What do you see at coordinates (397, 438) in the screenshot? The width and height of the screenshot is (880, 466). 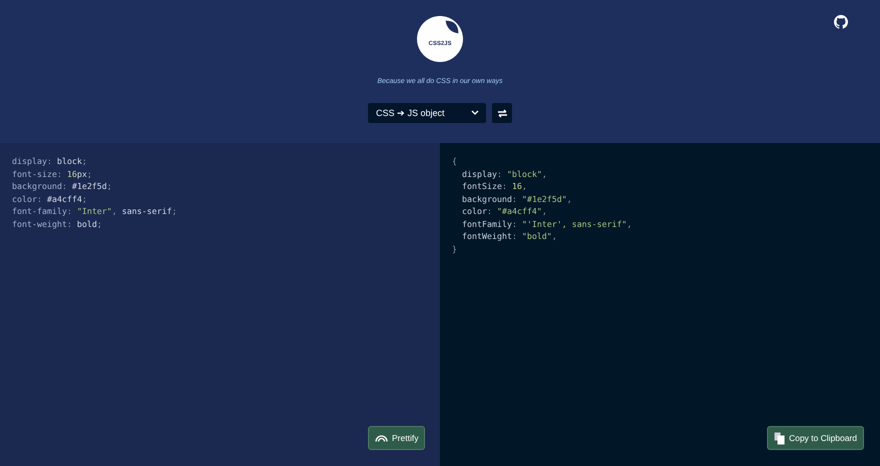 I see `prettify-button: Prettify` at bounding box center [397, 438].